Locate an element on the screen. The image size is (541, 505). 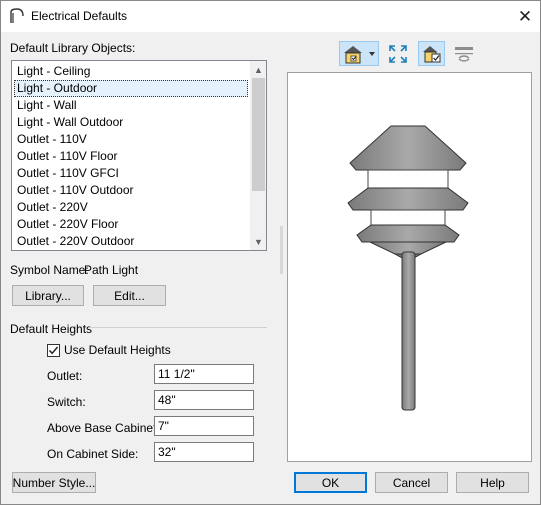
camera-view-button is located at coordinates (359, 53).